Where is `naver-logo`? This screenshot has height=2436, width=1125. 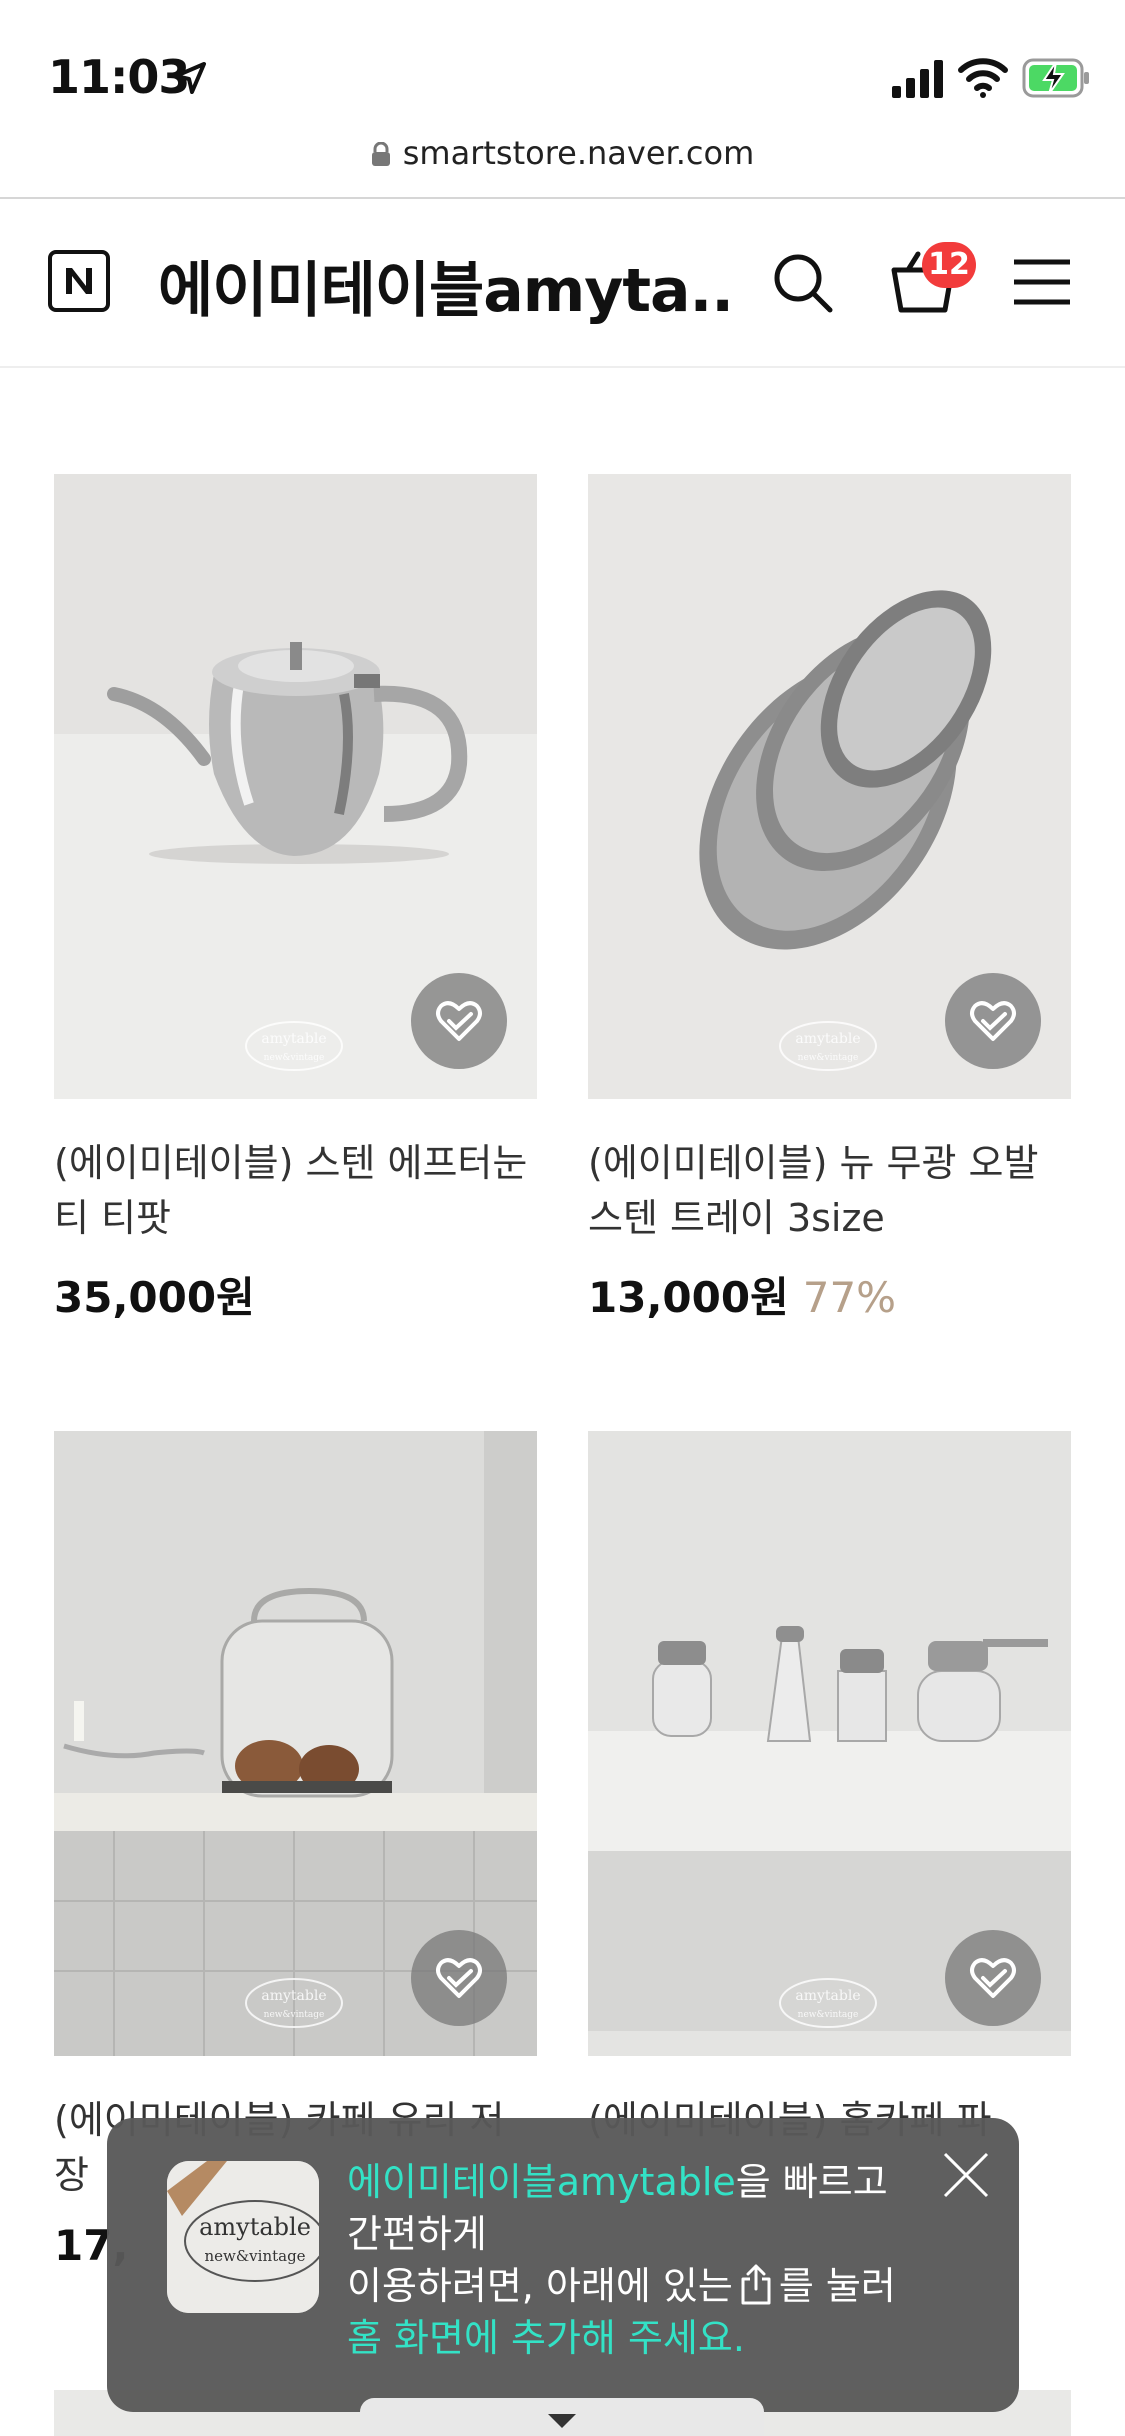
naver-logo is located at coordinates (79, 281).